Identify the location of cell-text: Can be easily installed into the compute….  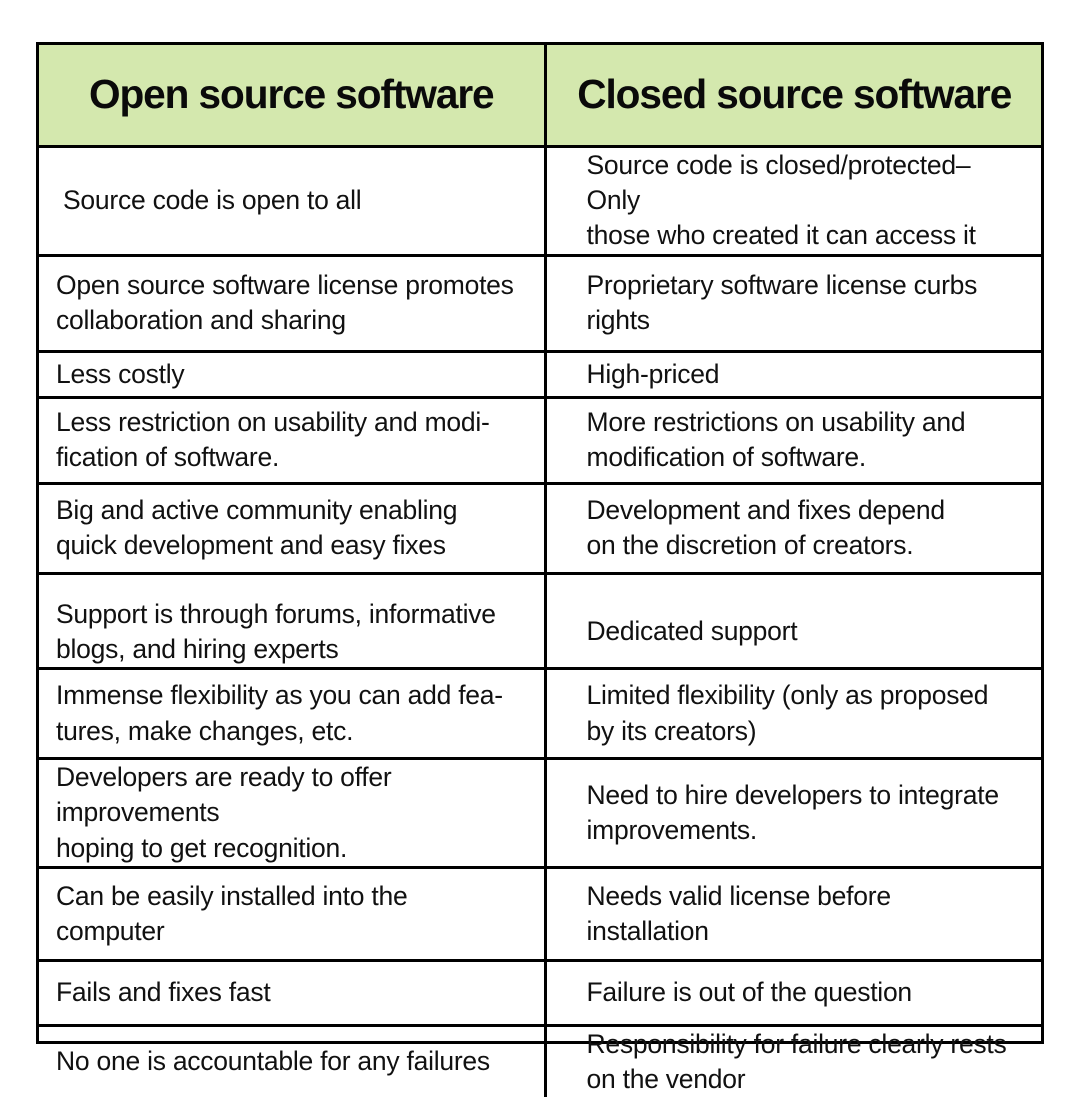
(232, 913).